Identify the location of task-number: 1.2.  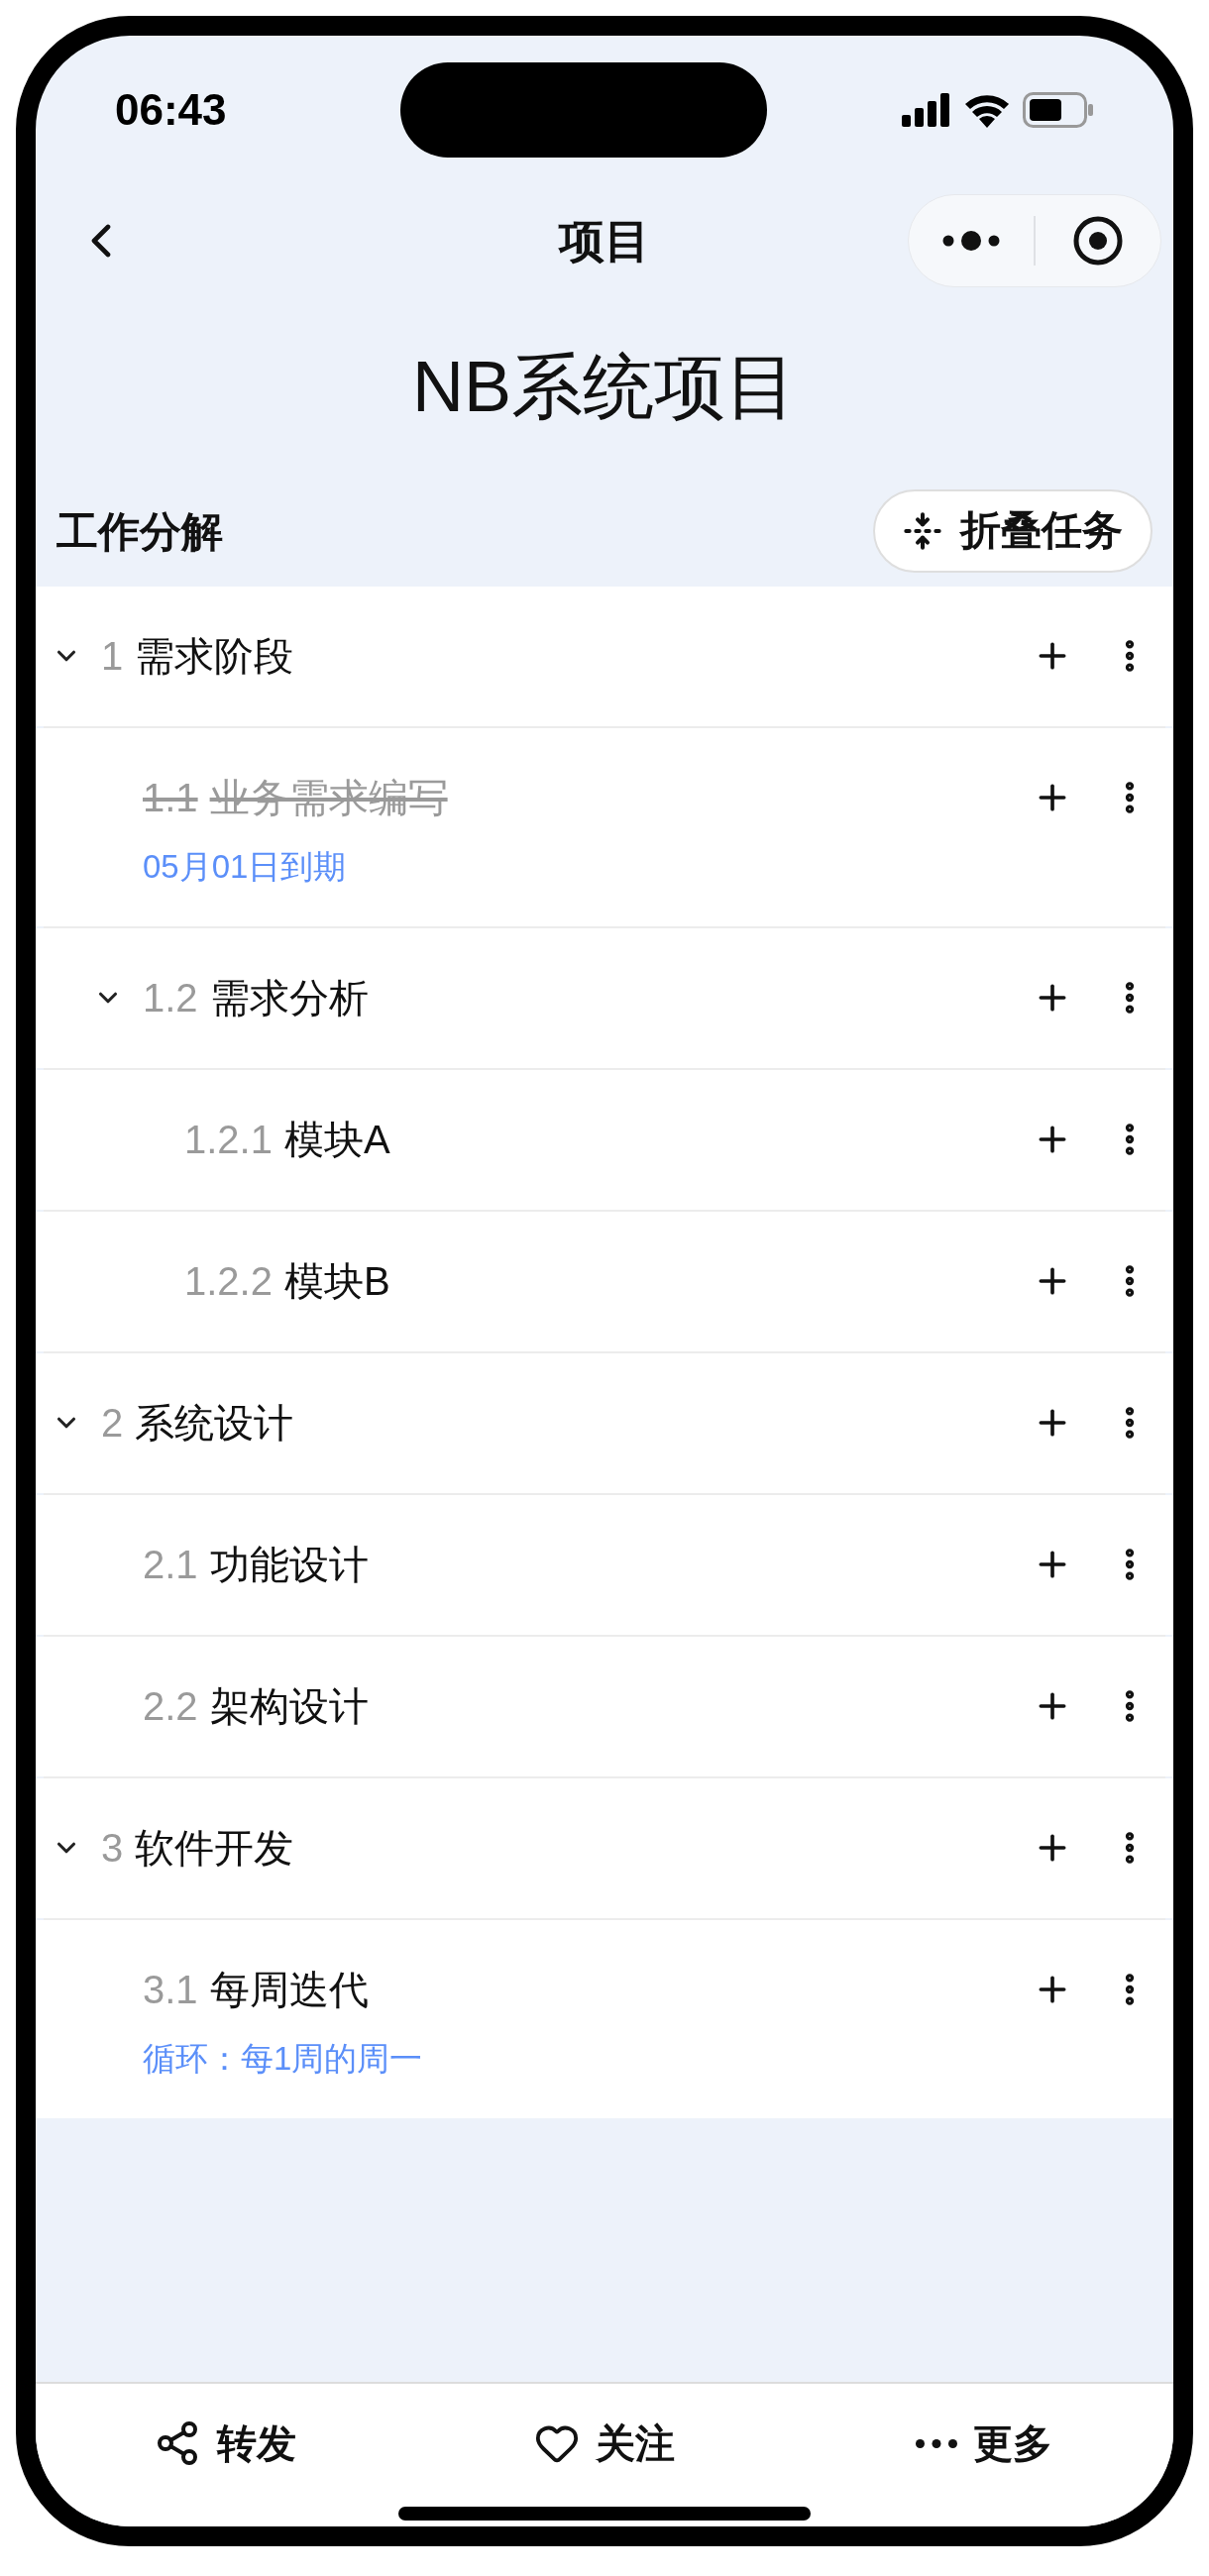
(170, 997).